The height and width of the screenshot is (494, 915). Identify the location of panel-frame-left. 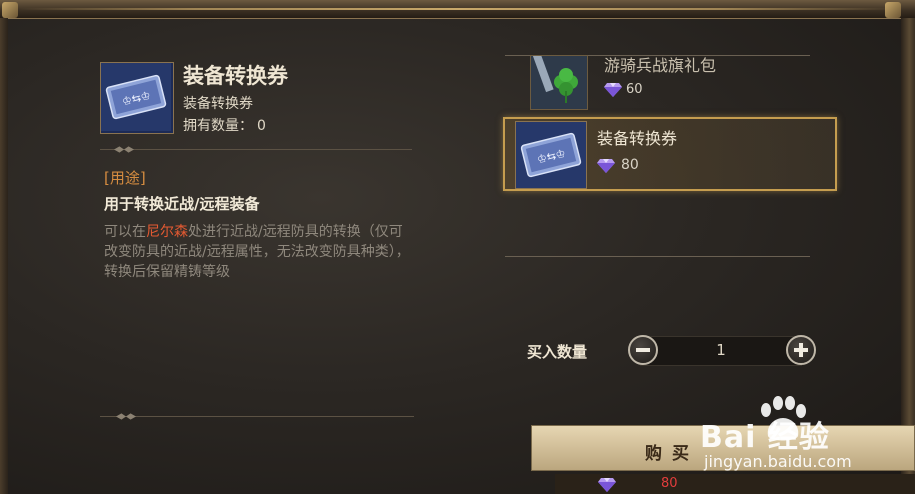
(4, 256).